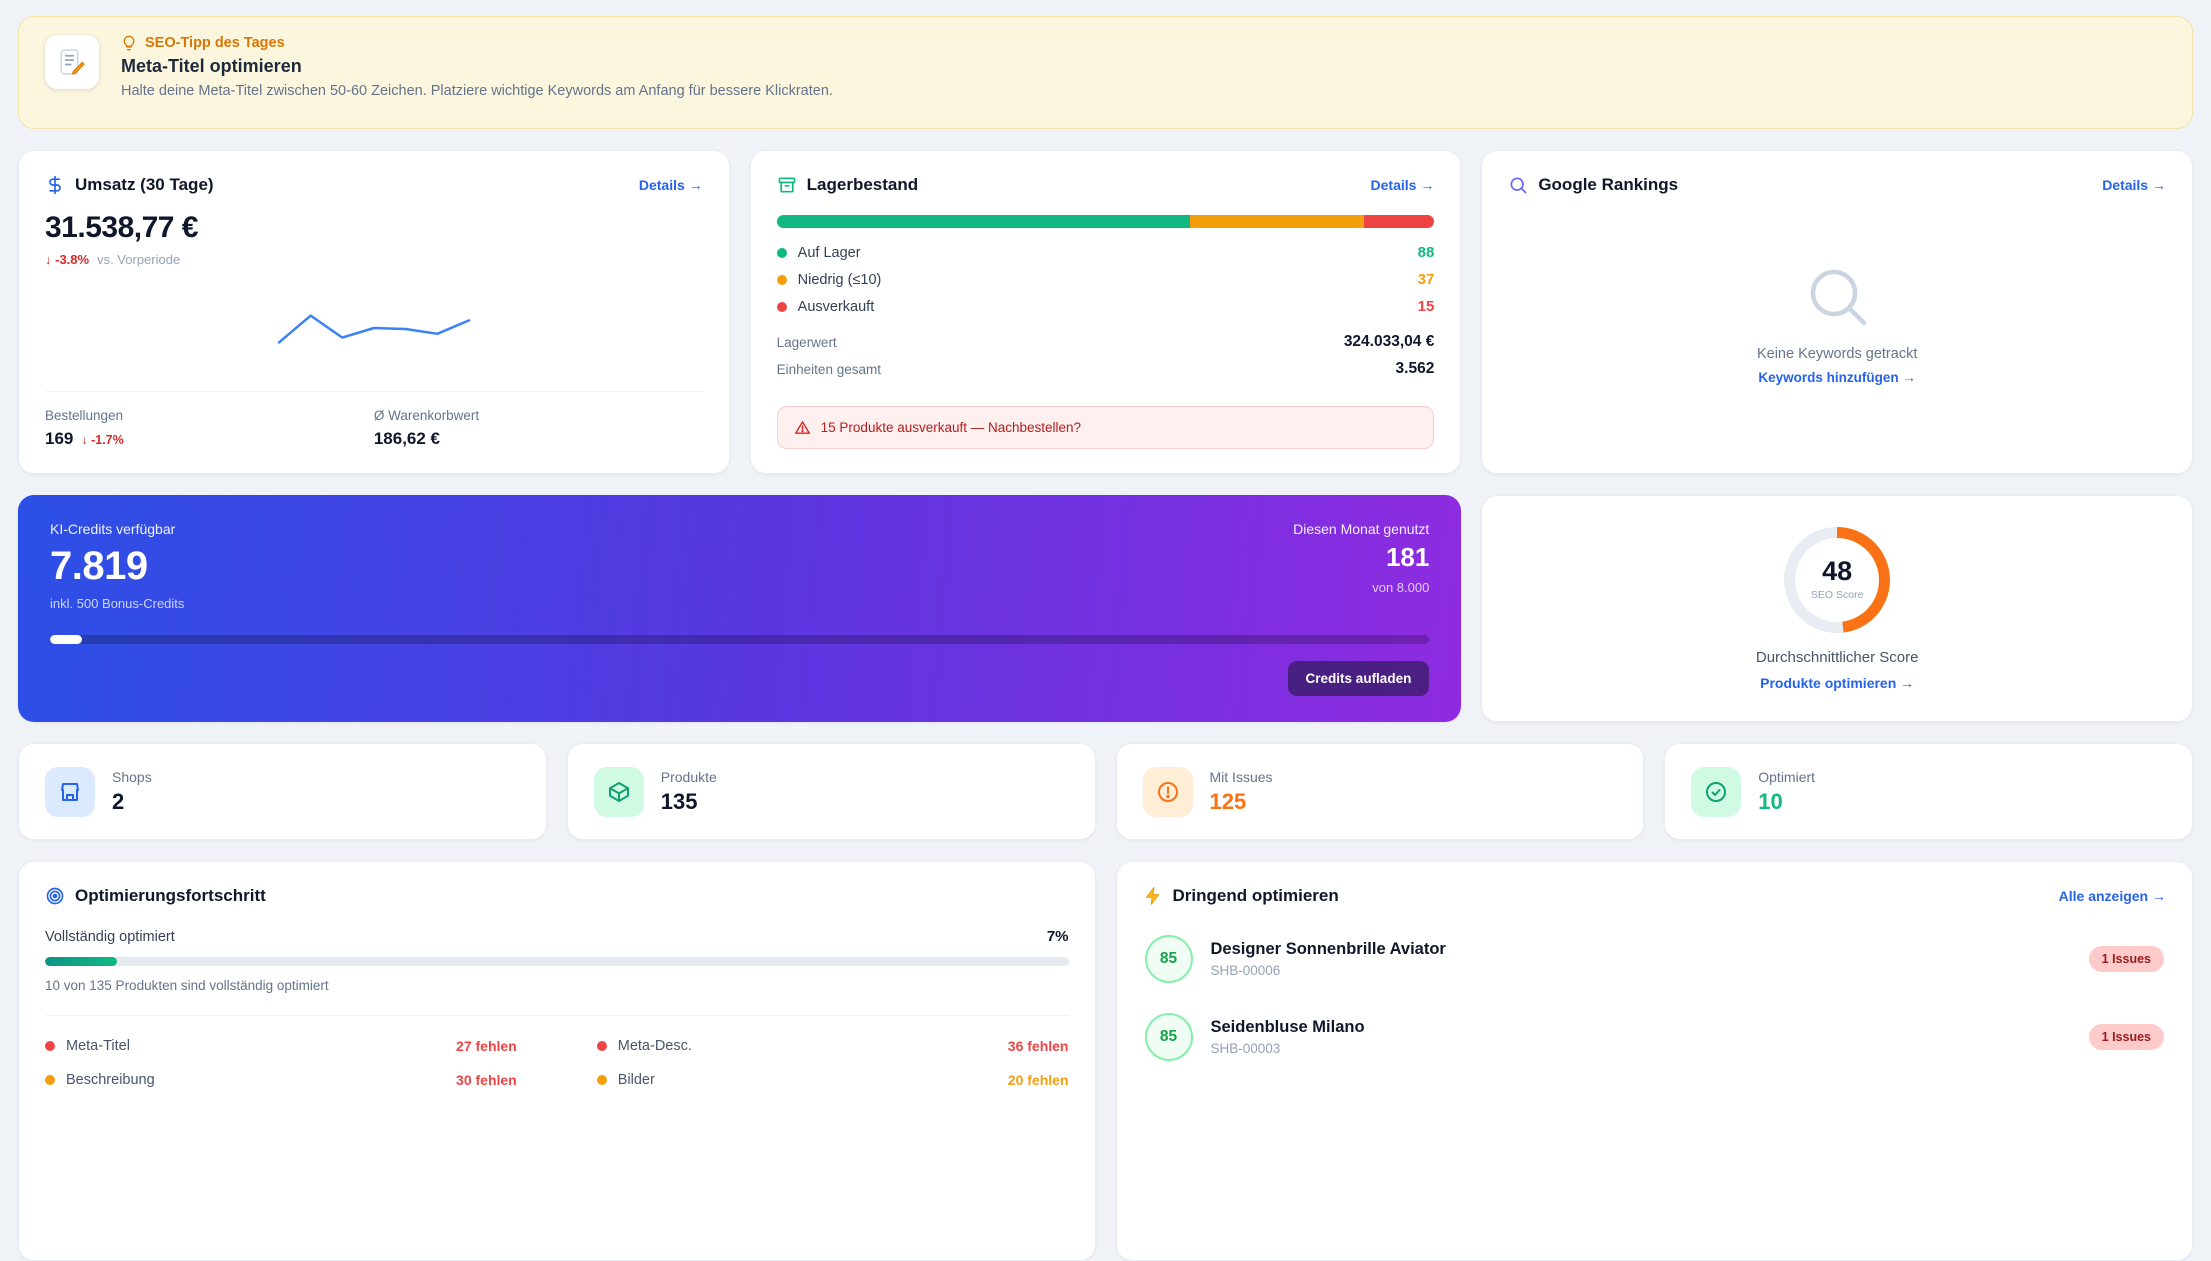 The height and width of the screenshot is (1261, 2211). Describe the element at coordinates (1105, 252) in the screenshot. I see `legend-row-in-stock: Auf Lager 88` at that location.